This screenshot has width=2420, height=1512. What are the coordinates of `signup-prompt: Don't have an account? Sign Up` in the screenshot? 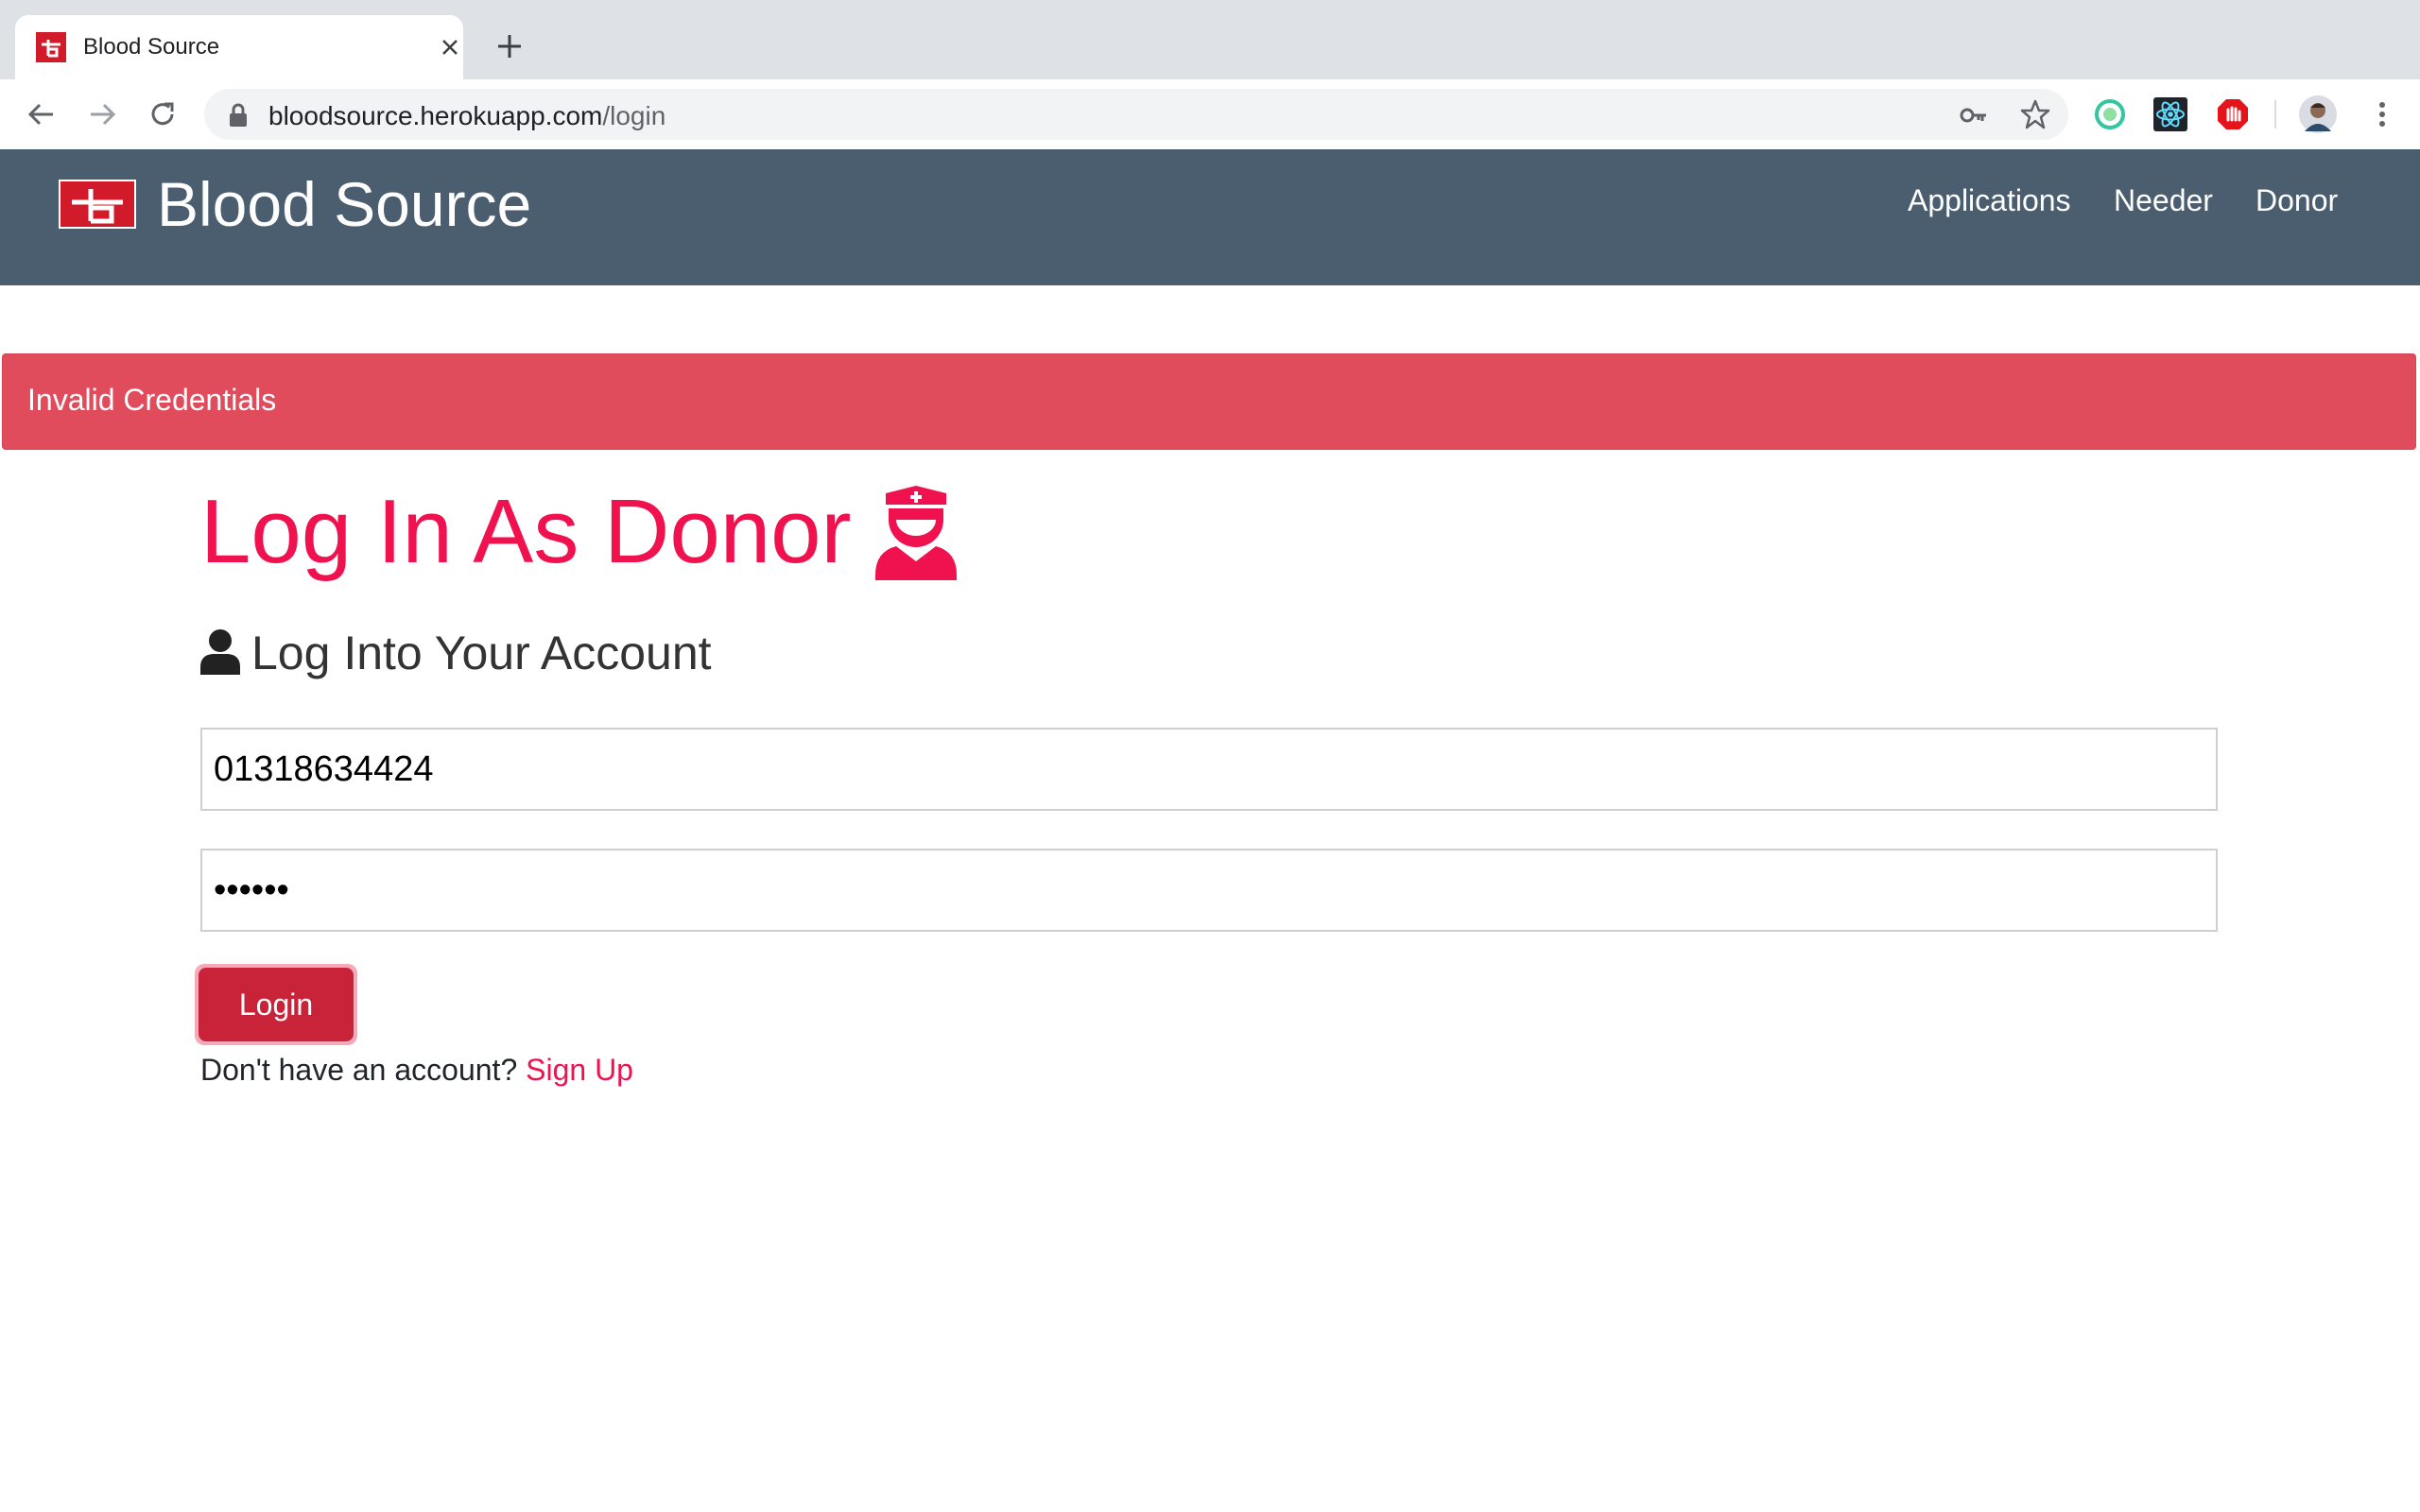 It's located at (416, 1070).